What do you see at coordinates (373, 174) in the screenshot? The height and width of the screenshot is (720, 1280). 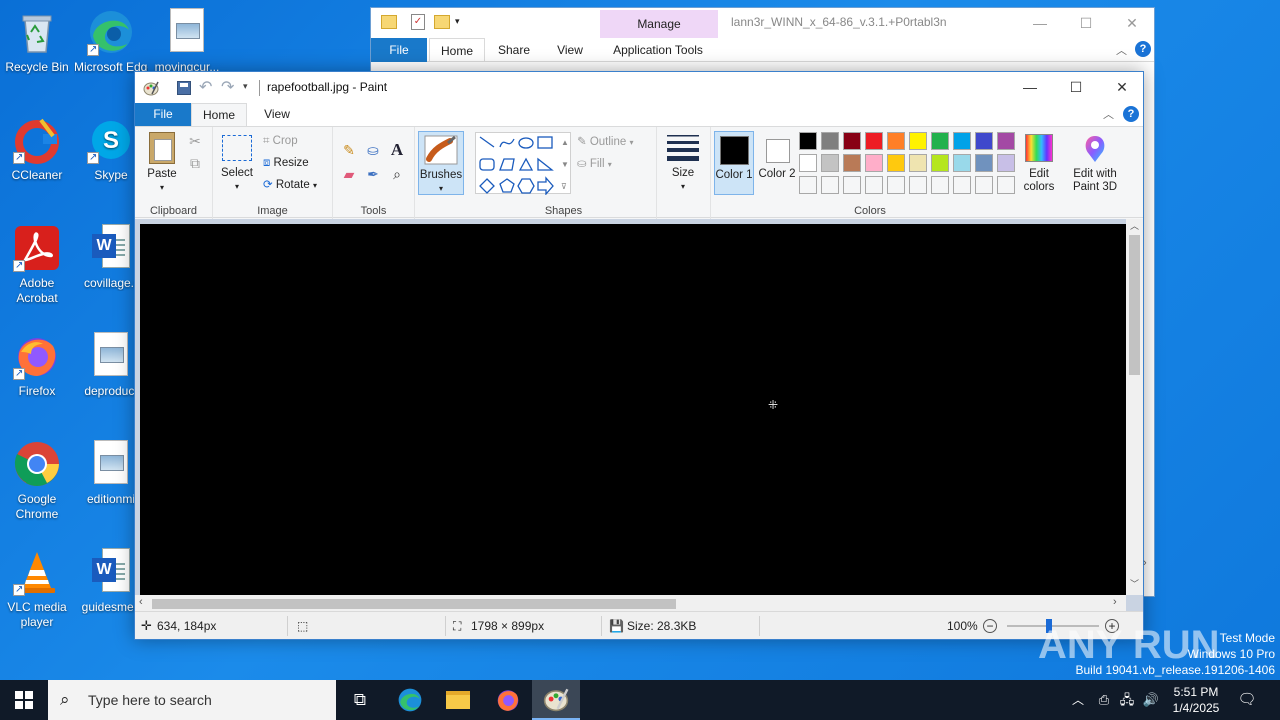 I see `color-picker-icon: ✒` at bounding box center [373, 174].